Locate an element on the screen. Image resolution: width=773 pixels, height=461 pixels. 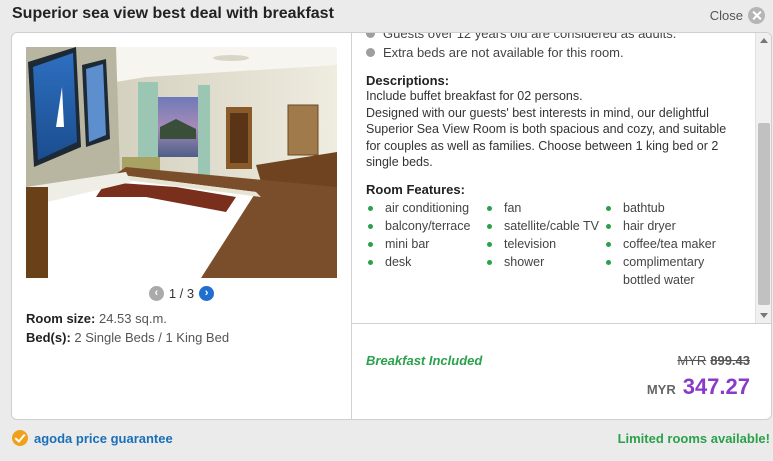
gallery-pager: ‹ 1 / 3 › is located at coordinates (181, 293).